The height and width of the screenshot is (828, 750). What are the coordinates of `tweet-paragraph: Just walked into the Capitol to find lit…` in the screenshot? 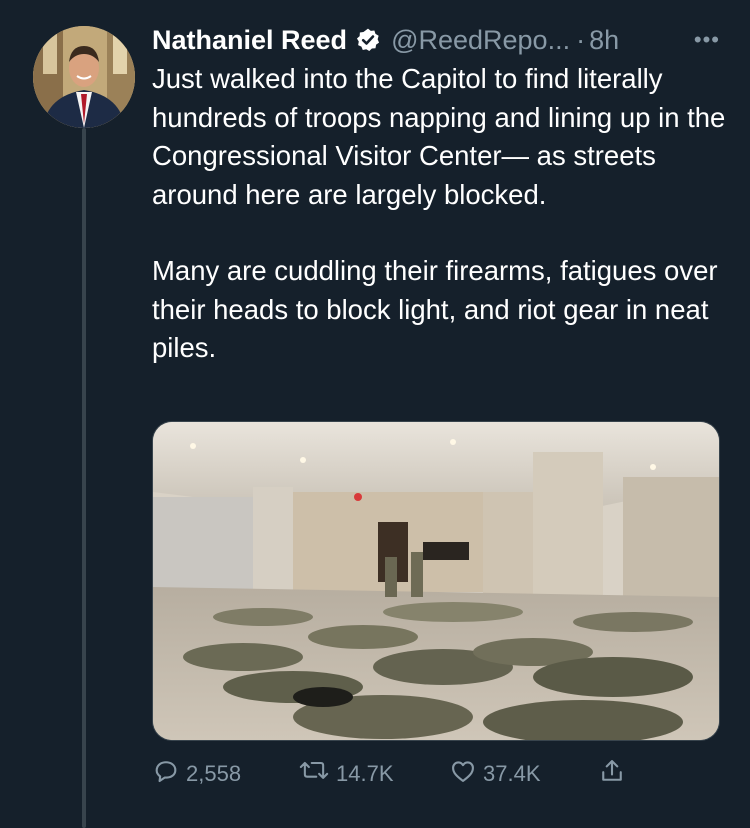 It's located at (439, 136).